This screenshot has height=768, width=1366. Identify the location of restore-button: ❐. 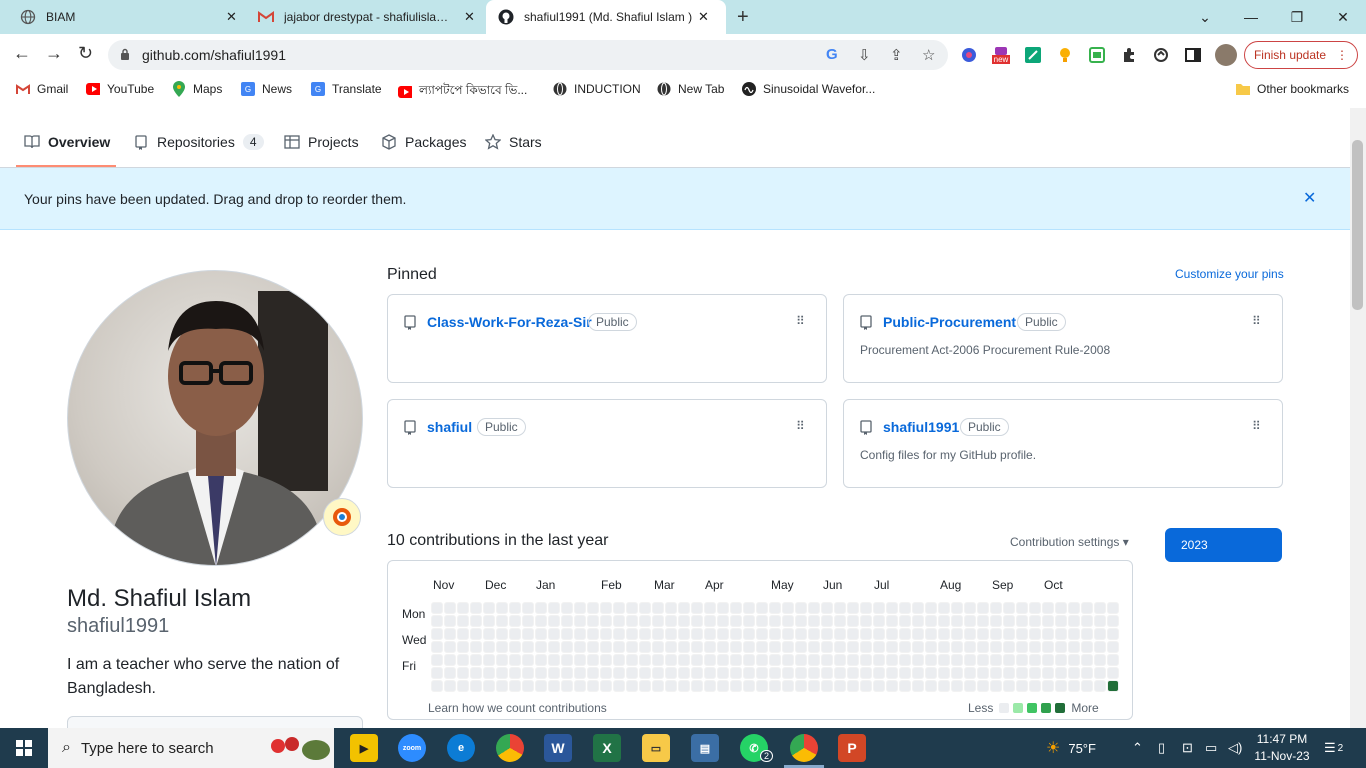
(1297, 17).